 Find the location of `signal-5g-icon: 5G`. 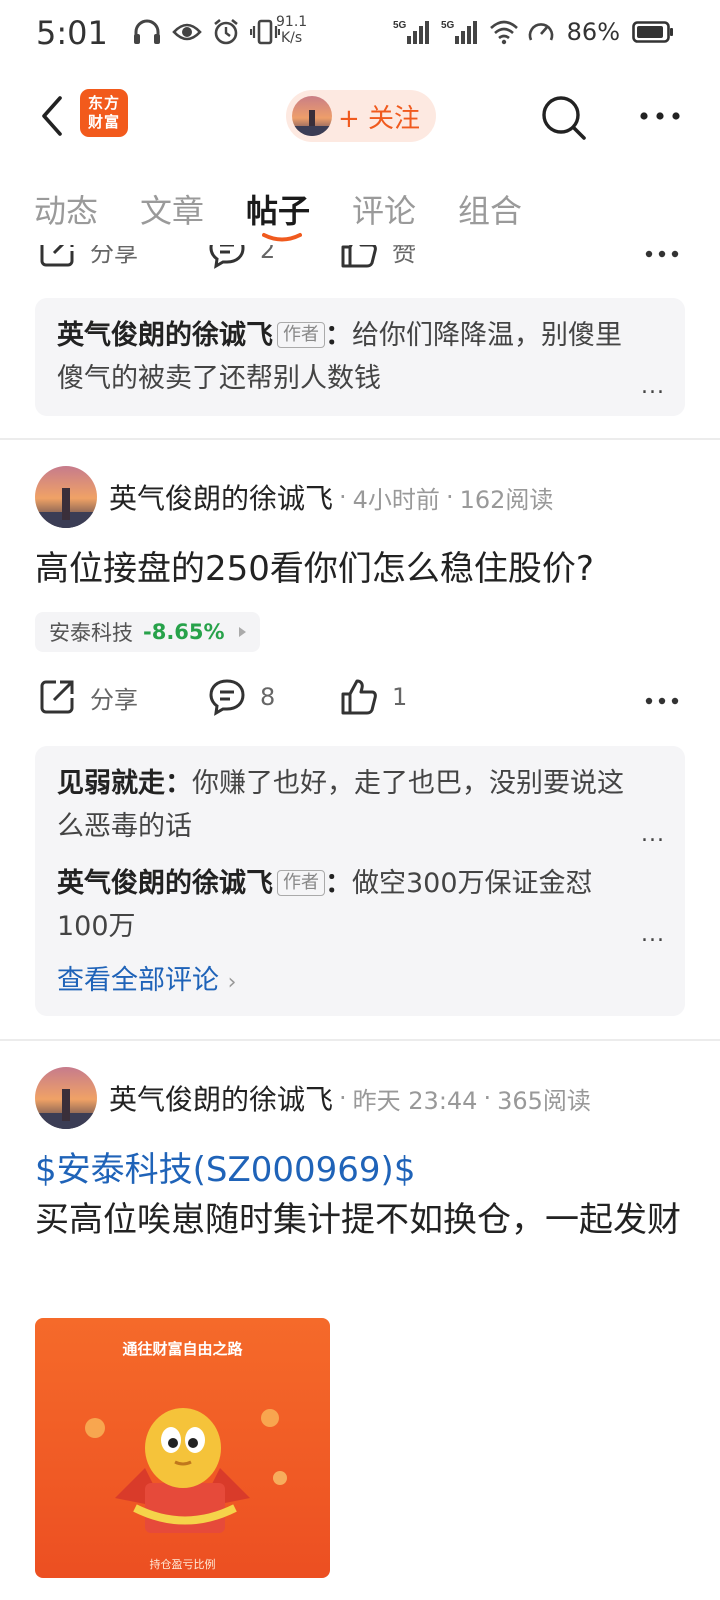

signal-5g-icon: 5G is located at coordinates (411, 32).